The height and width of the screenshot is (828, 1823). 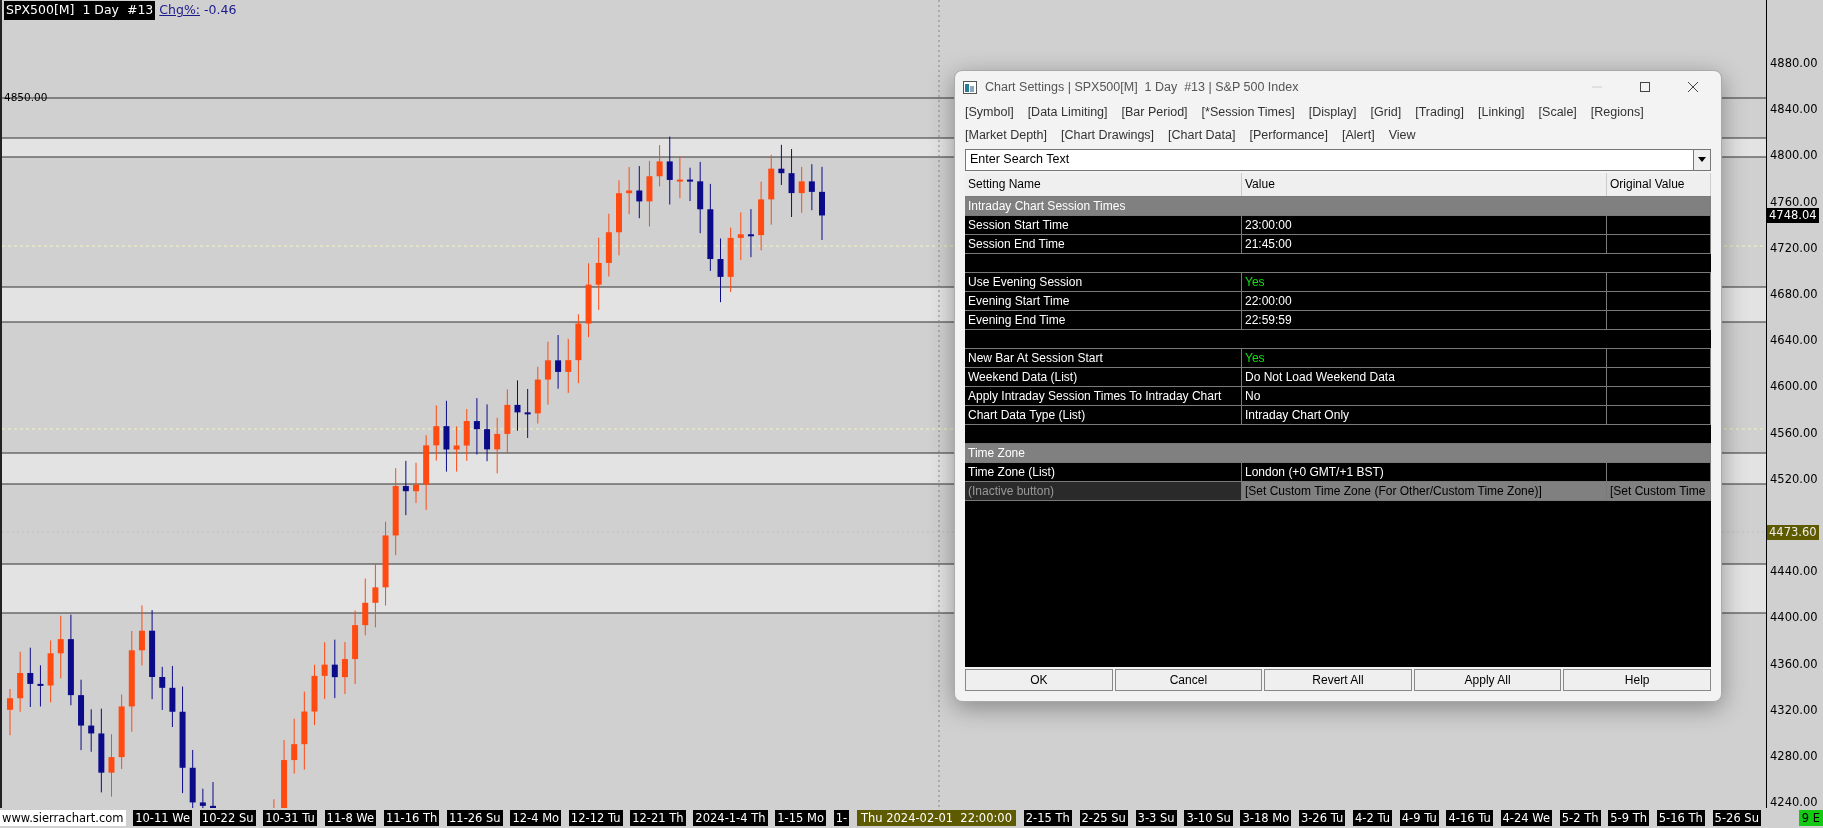 I want to click on price-tick: 4800.00, so click(x=1794, y=155).